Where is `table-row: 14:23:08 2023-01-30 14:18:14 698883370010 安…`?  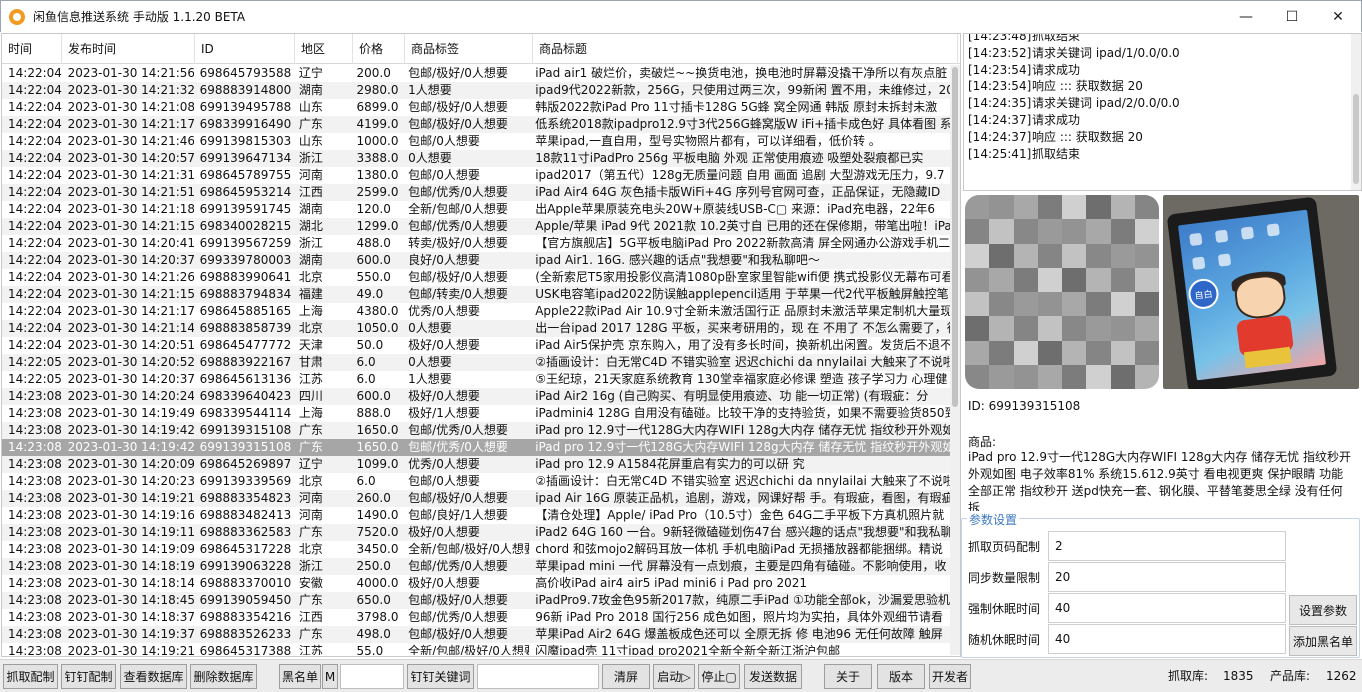 table-row: 14:23:08 2023-01-30 14:18:14 698883370010 安… is located at coordinates (476, 583).